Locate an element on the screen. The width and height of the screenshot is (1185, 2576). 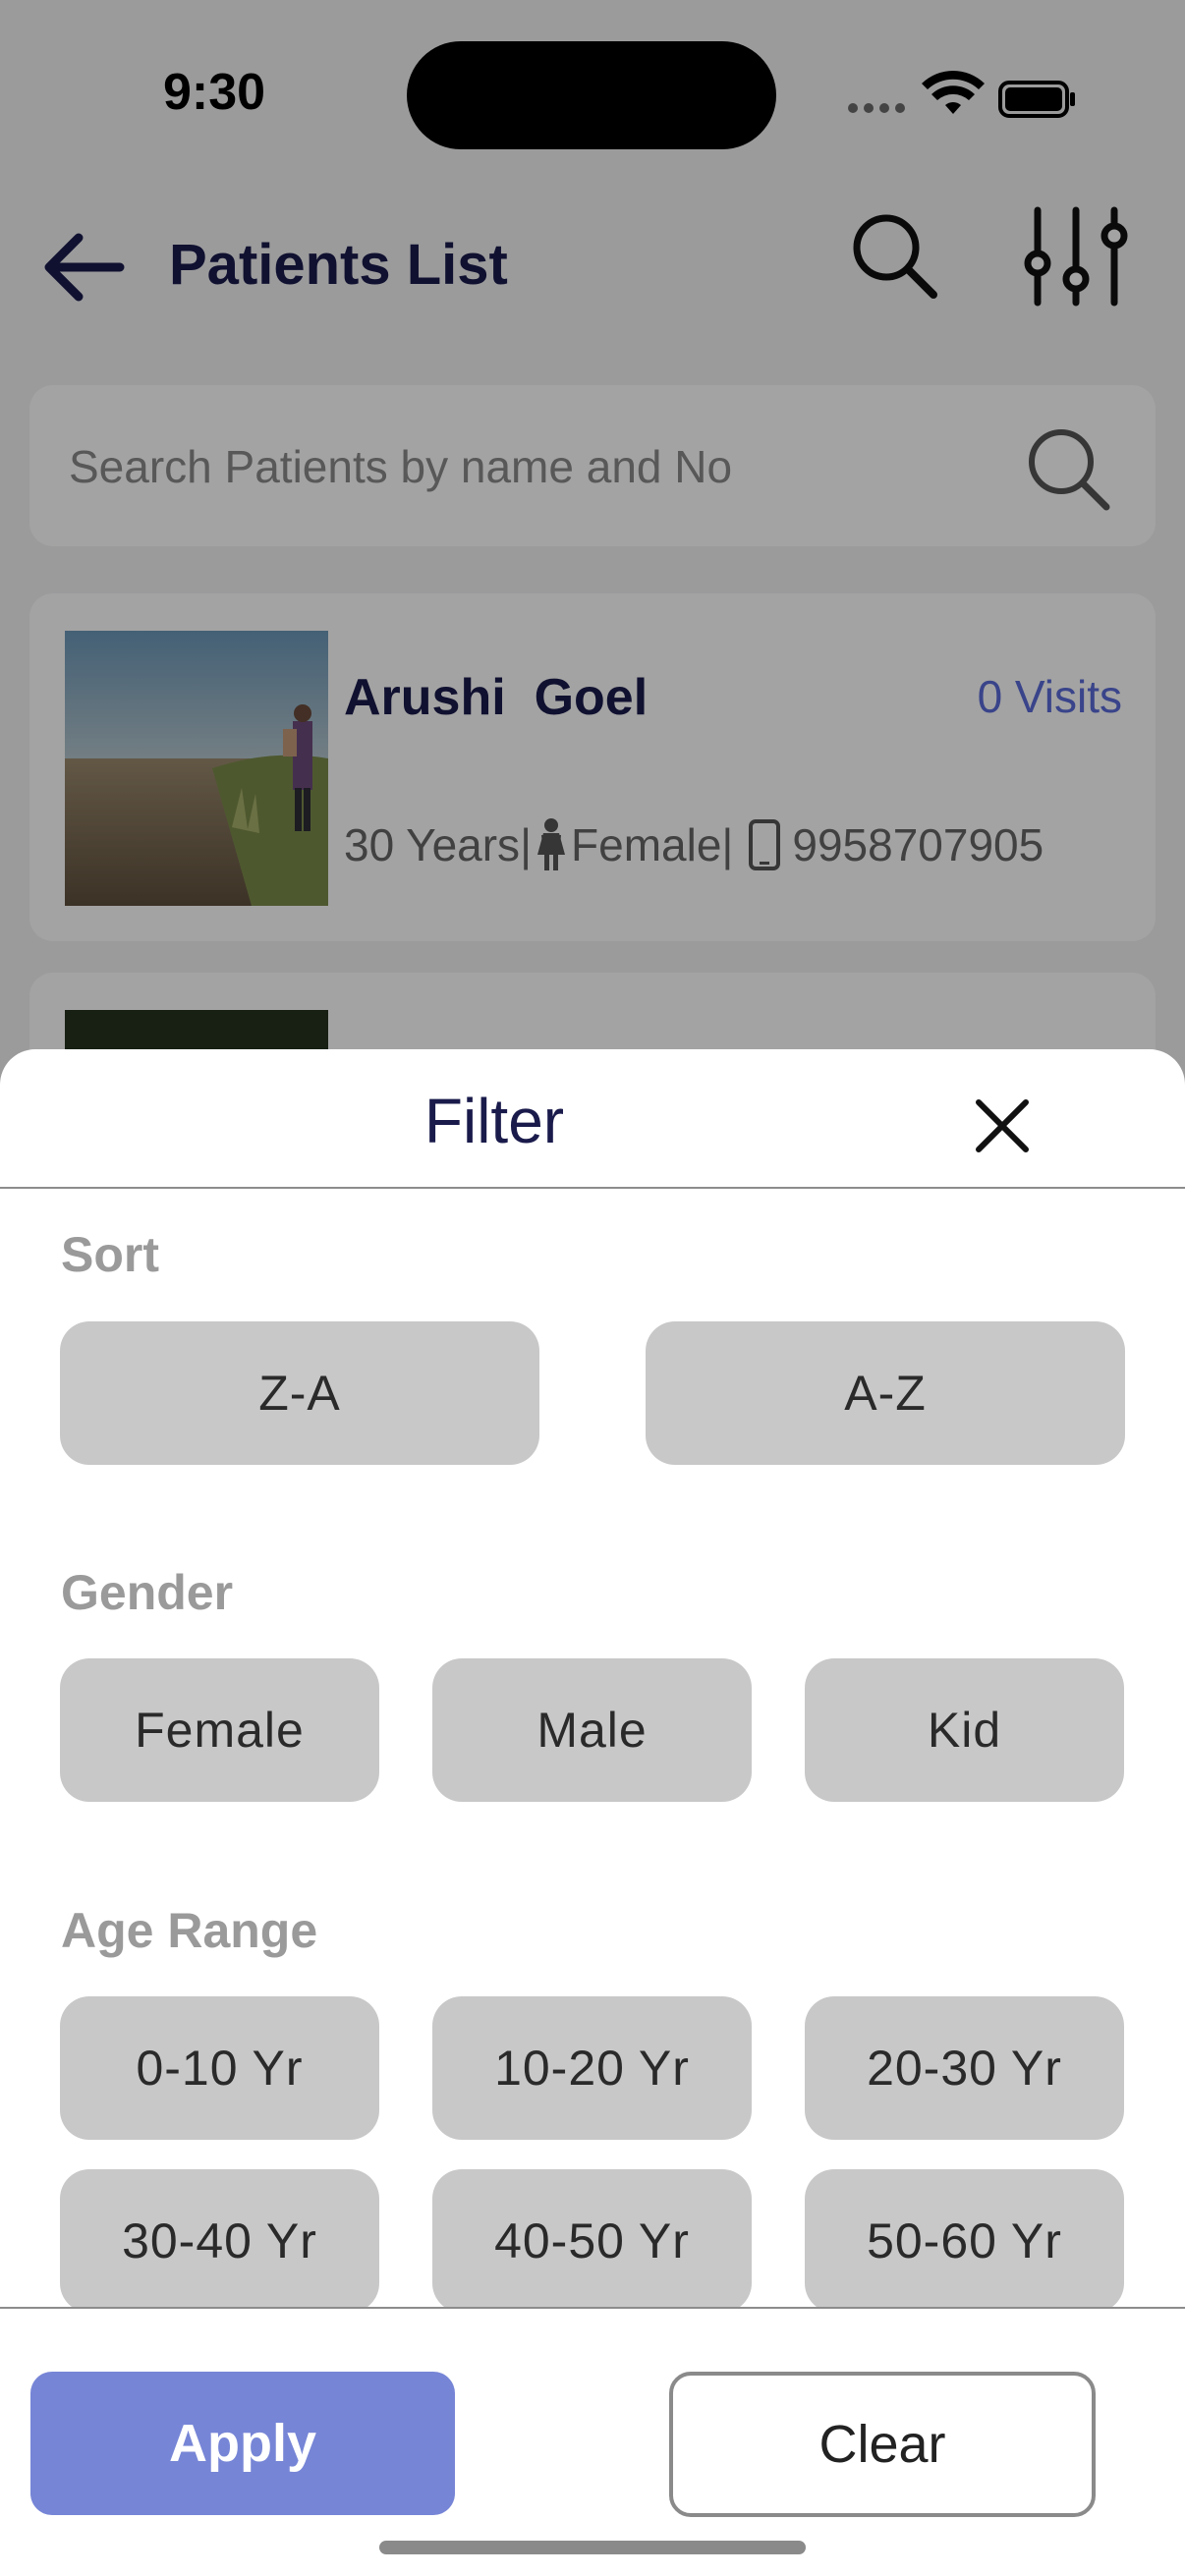
age-0-10-chip: 0-10 Yr is located at coordinates (220, 2068).